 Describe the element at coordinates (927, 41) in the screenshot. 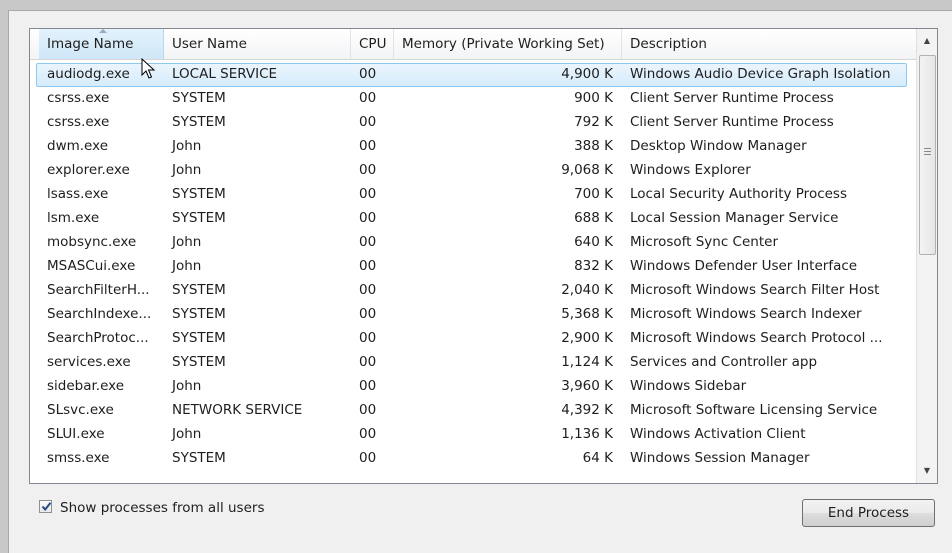

I see `scroll-up-arrow-icon: ▲` at that location.